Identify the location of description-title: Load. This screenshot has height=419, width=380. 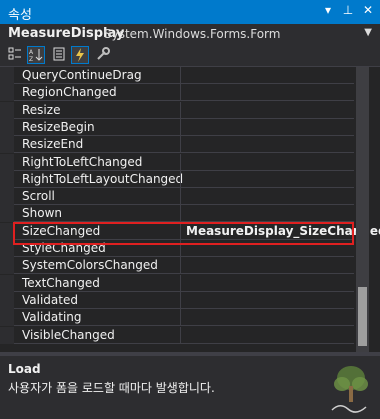
(24, 369).